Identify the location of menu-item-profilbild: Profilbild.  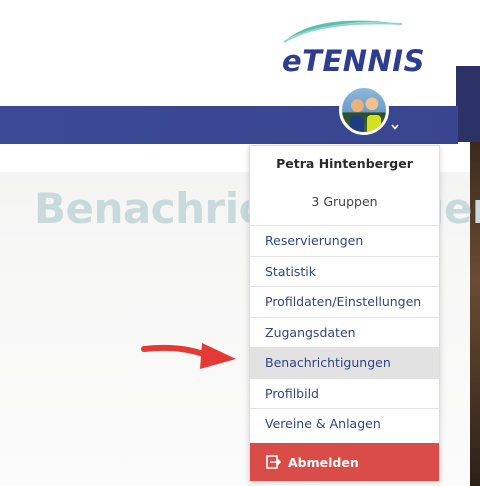
(344, 393).